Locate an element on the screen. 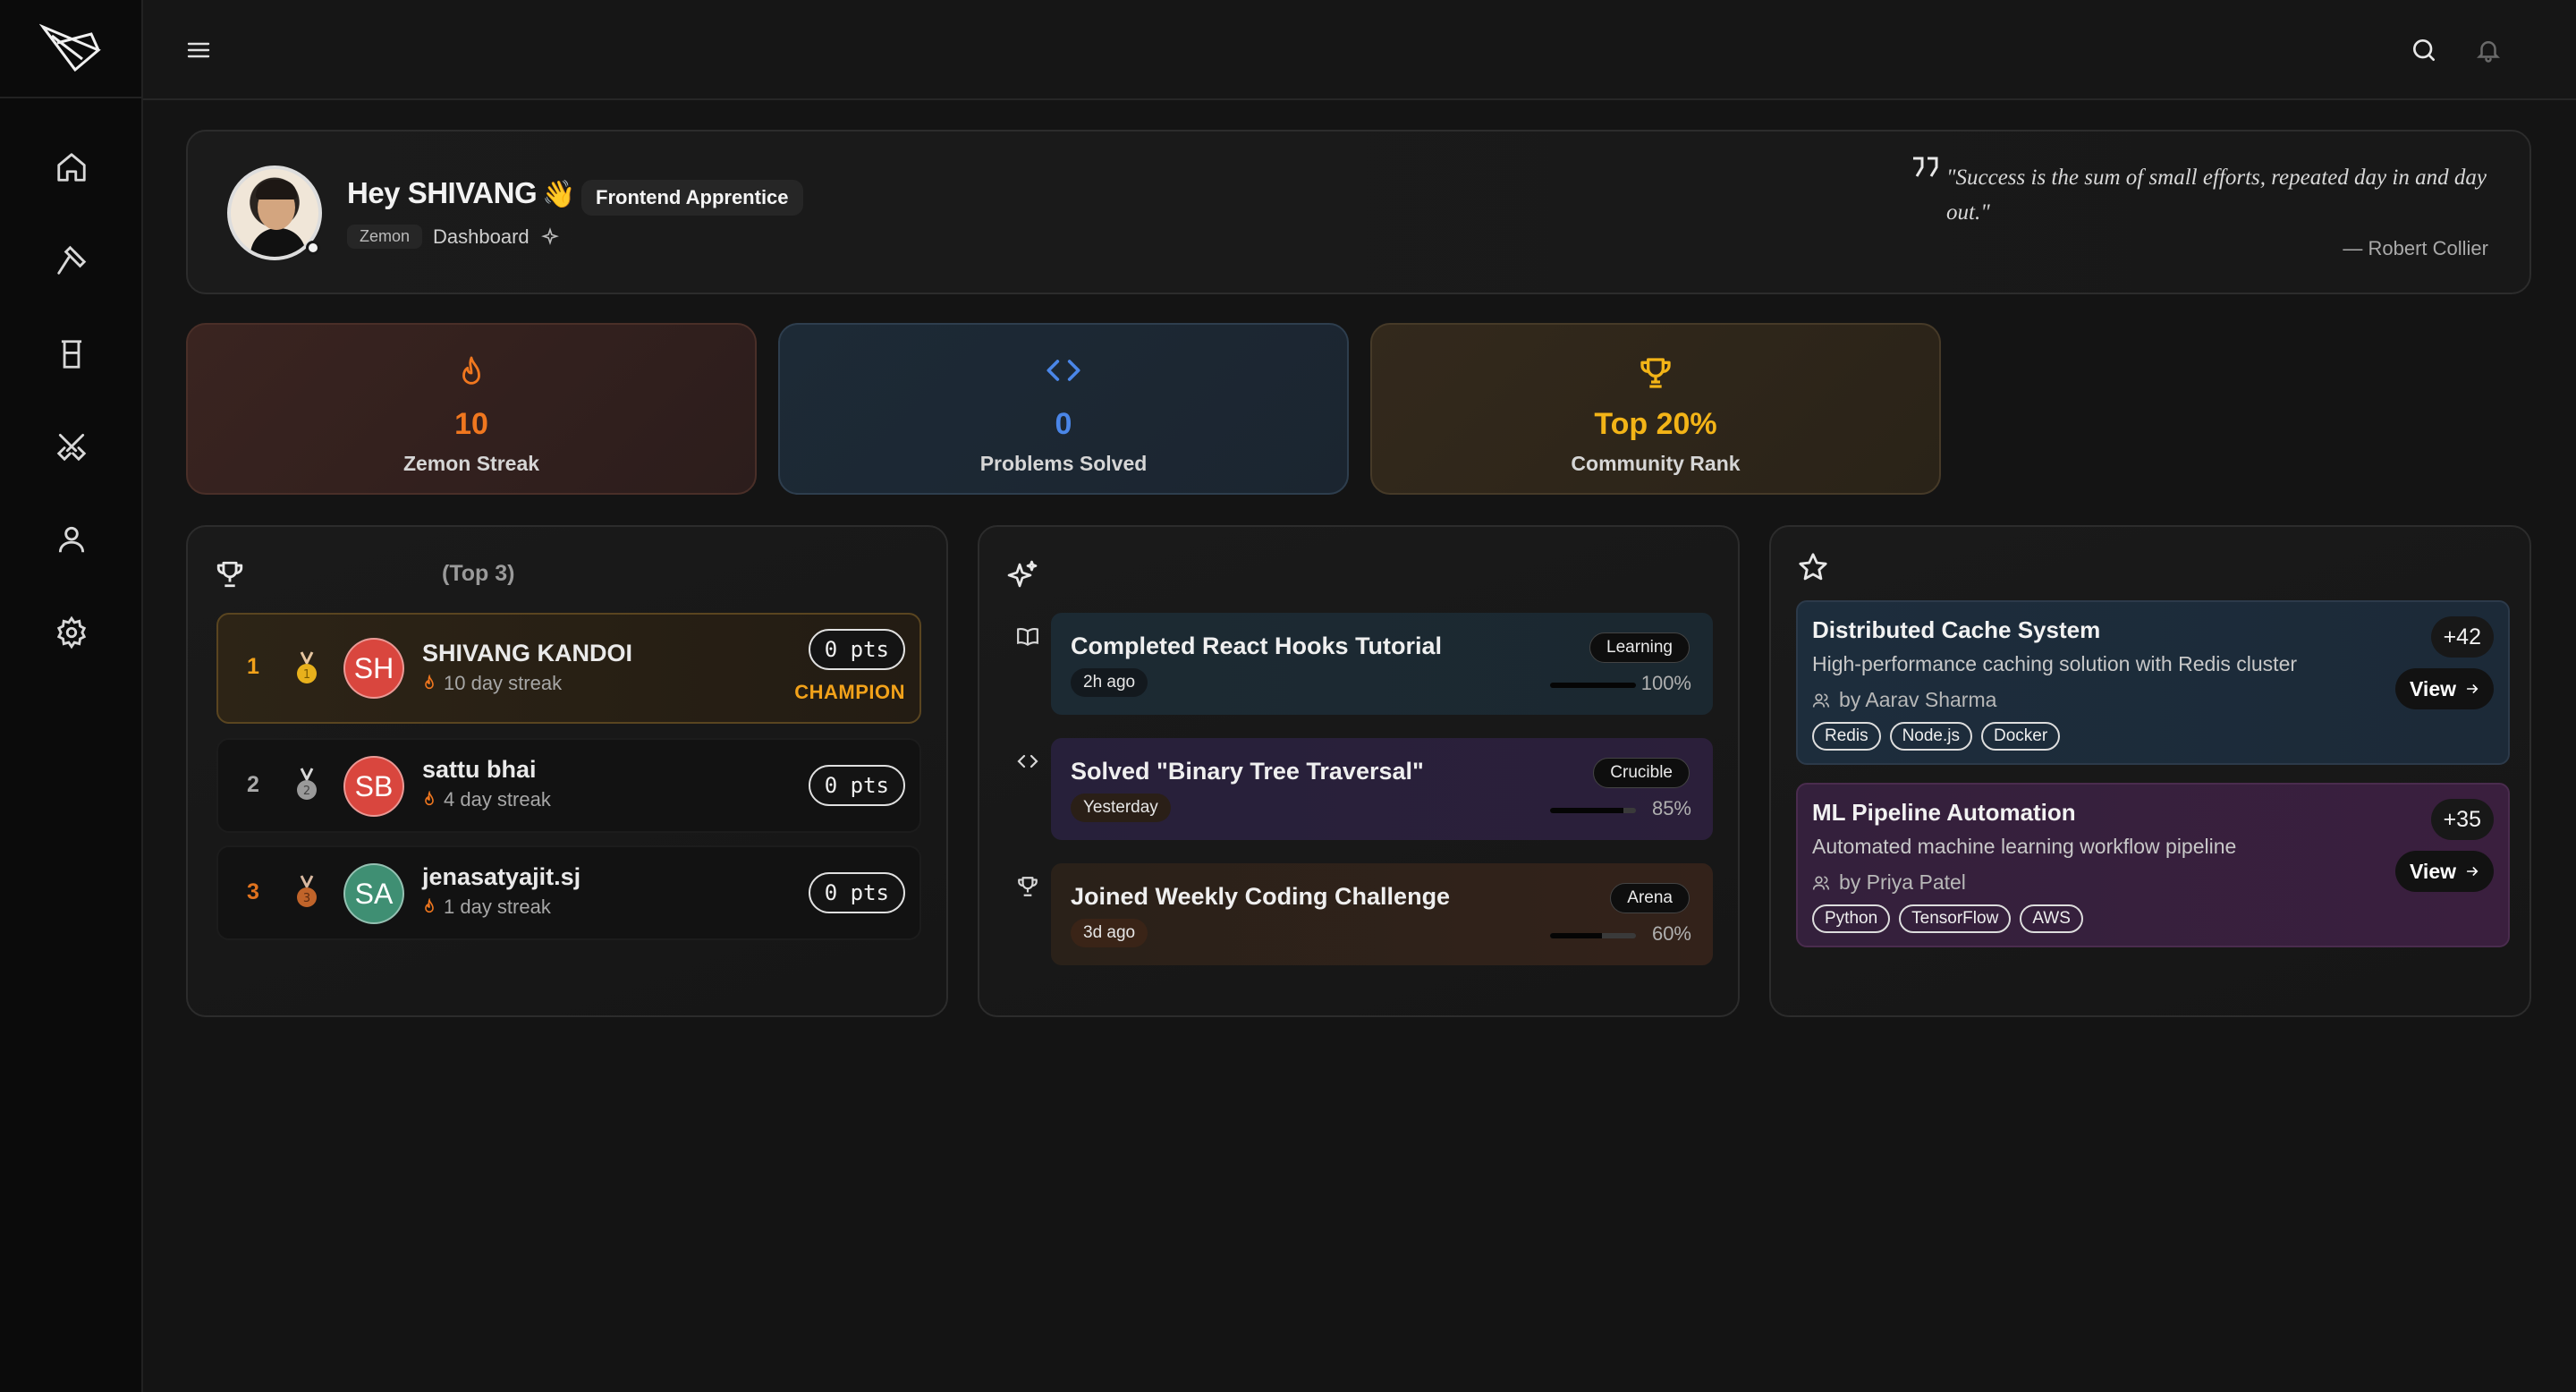  activity-time: Yesterday is located at coordinates (1121, 808).